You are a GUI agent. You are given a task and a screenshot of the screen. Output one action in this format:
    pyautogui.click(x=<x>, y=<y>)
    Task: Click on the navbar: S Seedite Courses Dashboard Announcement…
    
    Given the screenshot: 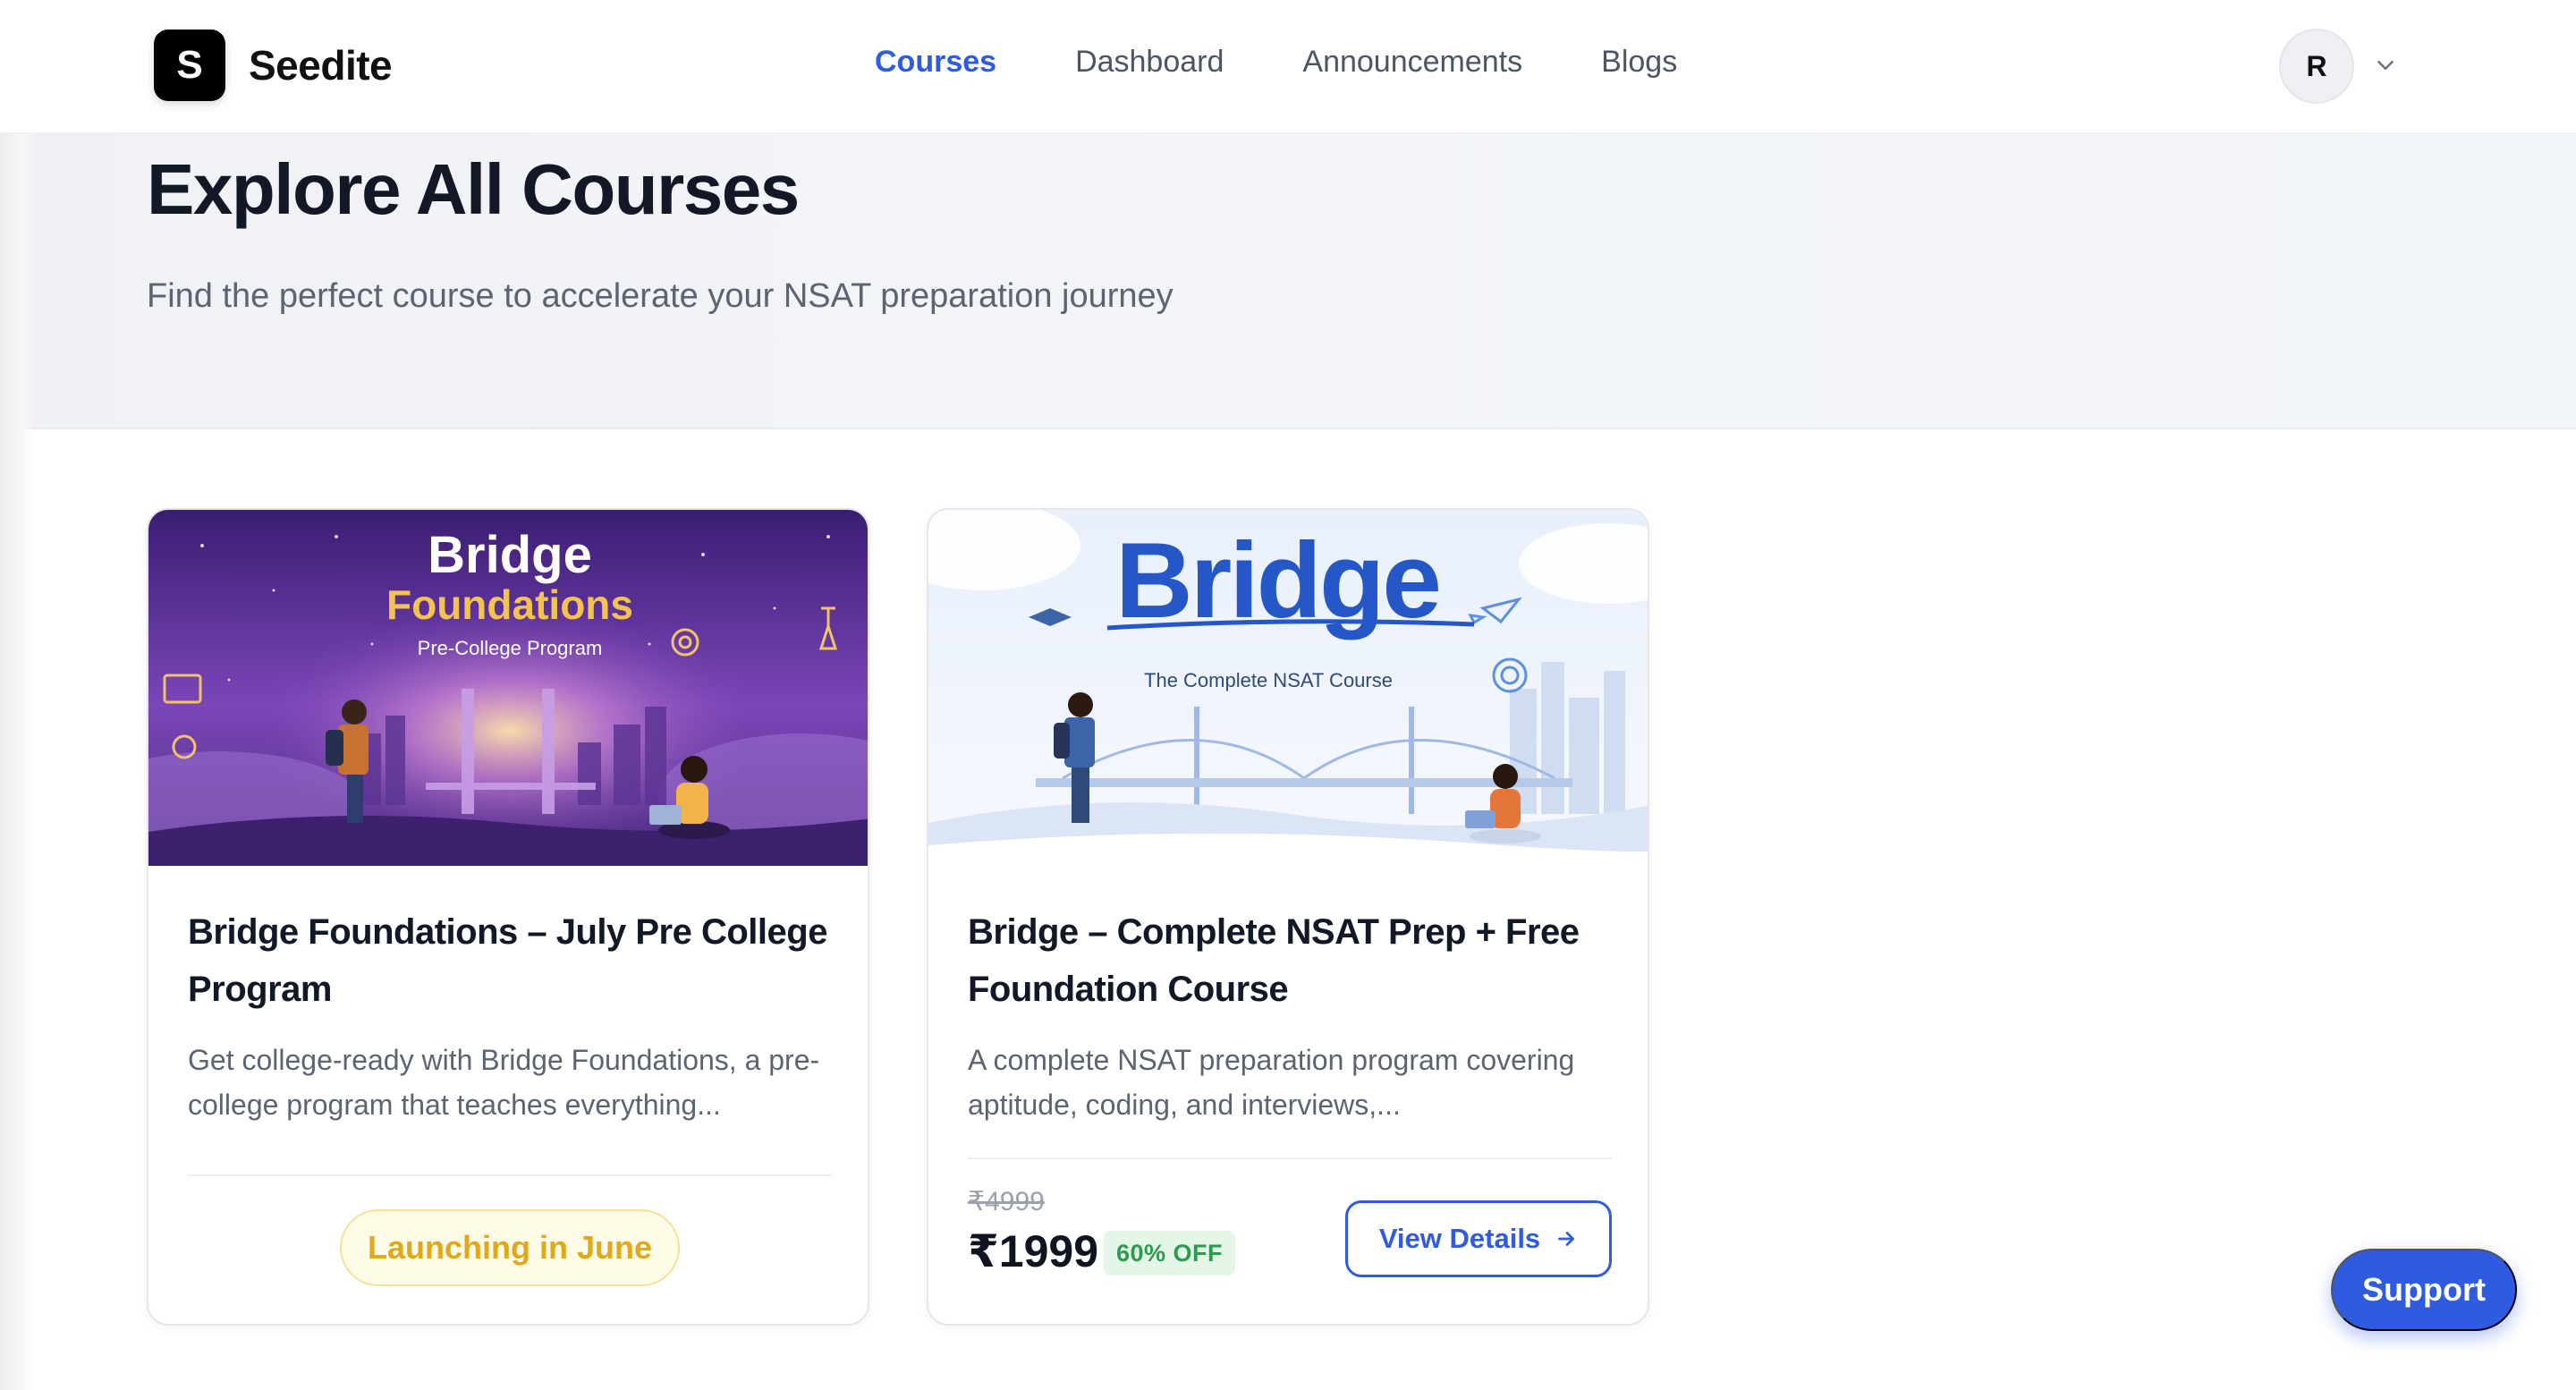 What is the action you would take?
    pyautogui.click(x=1288, y=67)
    